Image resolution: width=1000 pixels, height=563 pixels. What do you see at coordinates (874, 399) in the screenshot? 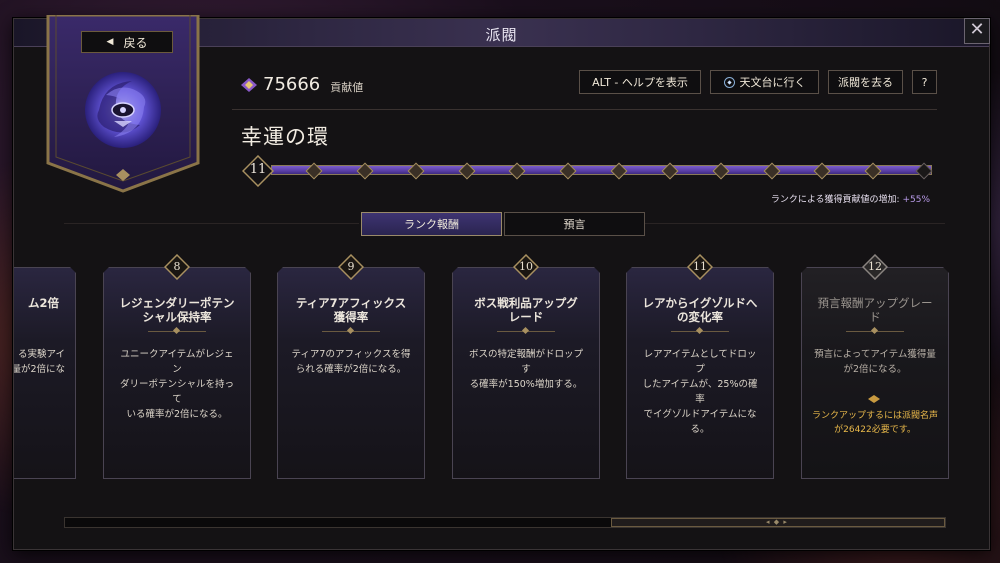
I see `requirement-gem-icon` at bounding box center [874, 399].